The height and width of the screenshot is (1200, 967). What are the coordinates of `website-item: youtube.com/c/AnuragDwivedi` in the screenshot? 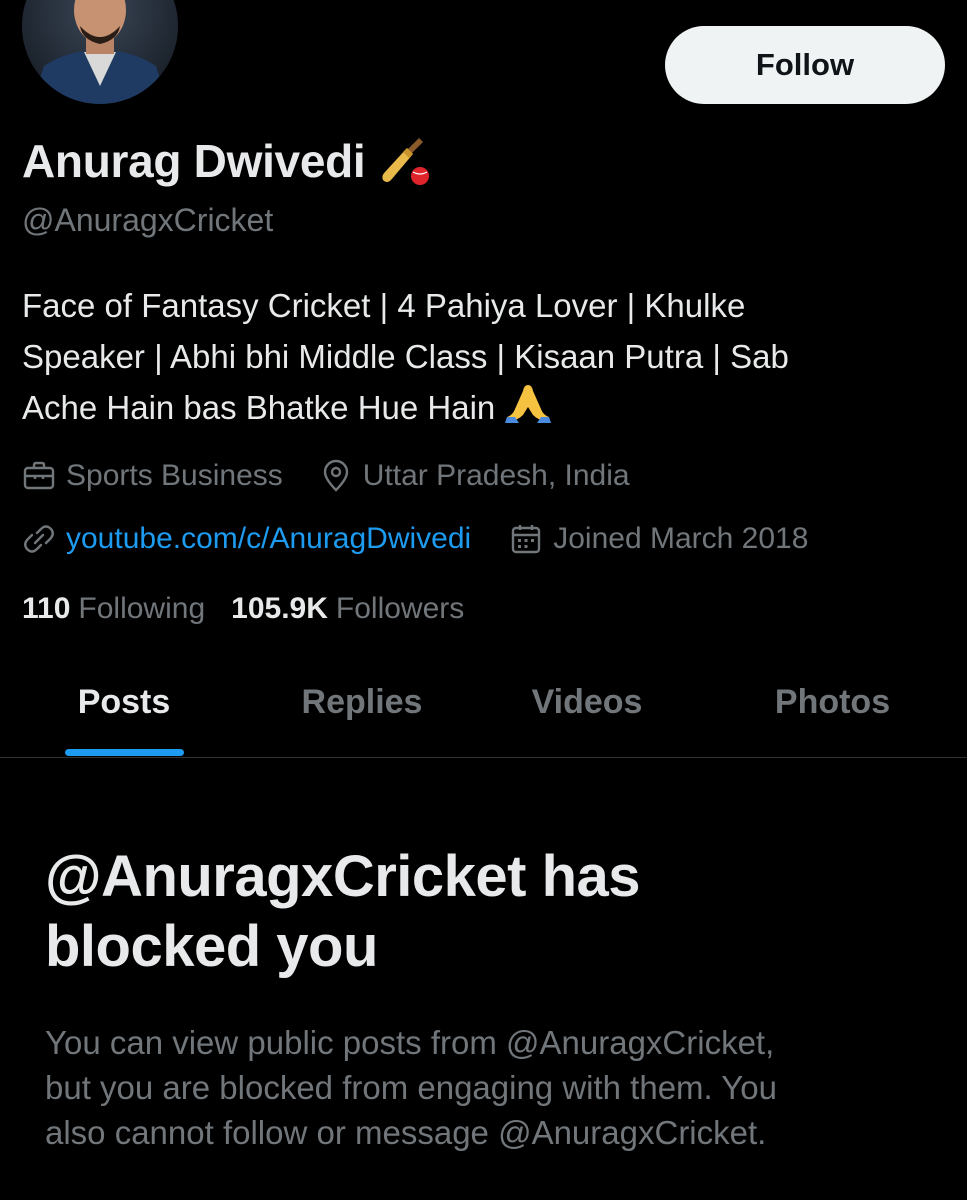 It's located at (246, 539).